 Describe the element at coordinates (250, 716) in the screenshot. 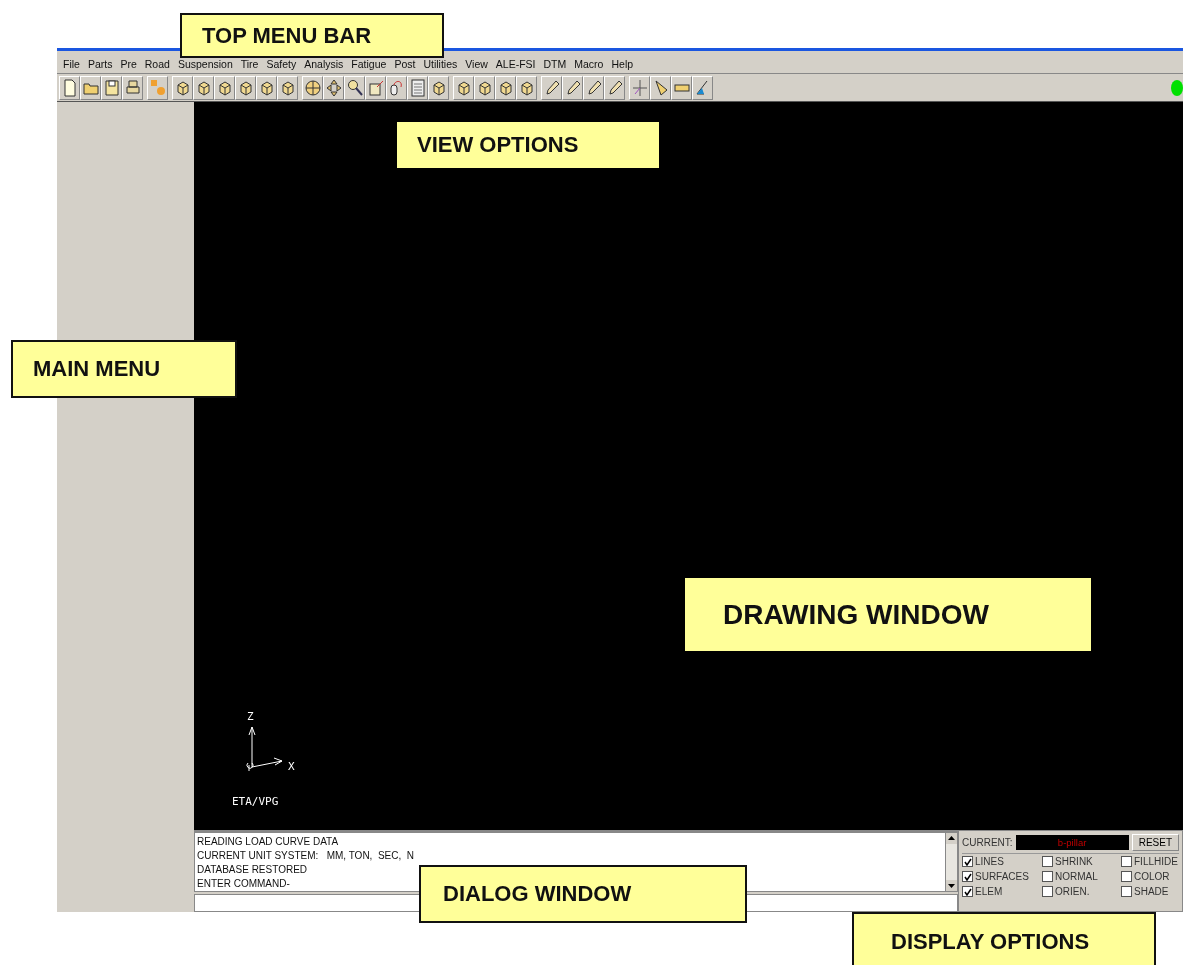

I see `axis-label: Z` at that location.